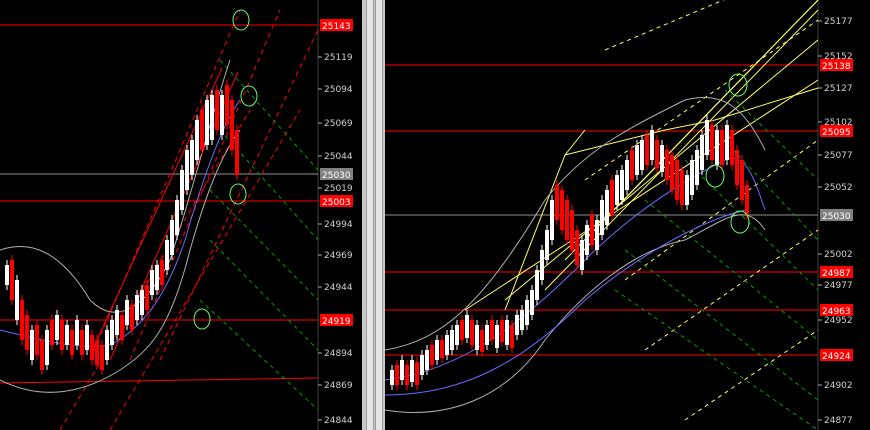  Describe the element at coordinates (836, 274) in the screenshot. I see `level-tag-label: 24987` at that location.